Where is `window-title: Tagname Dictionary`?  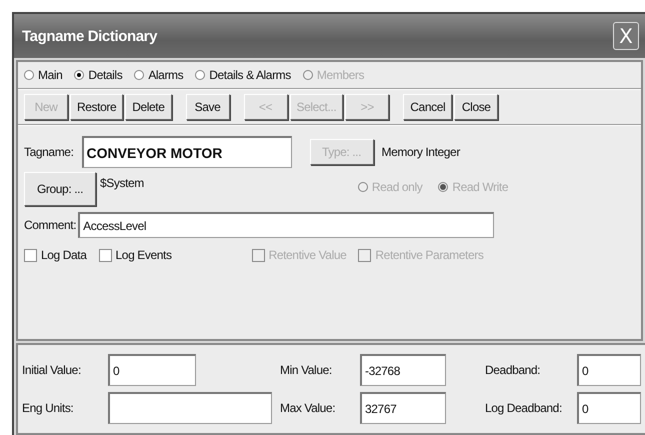 window-title: Tagname Dictionary is located at coordinates (90, 36).